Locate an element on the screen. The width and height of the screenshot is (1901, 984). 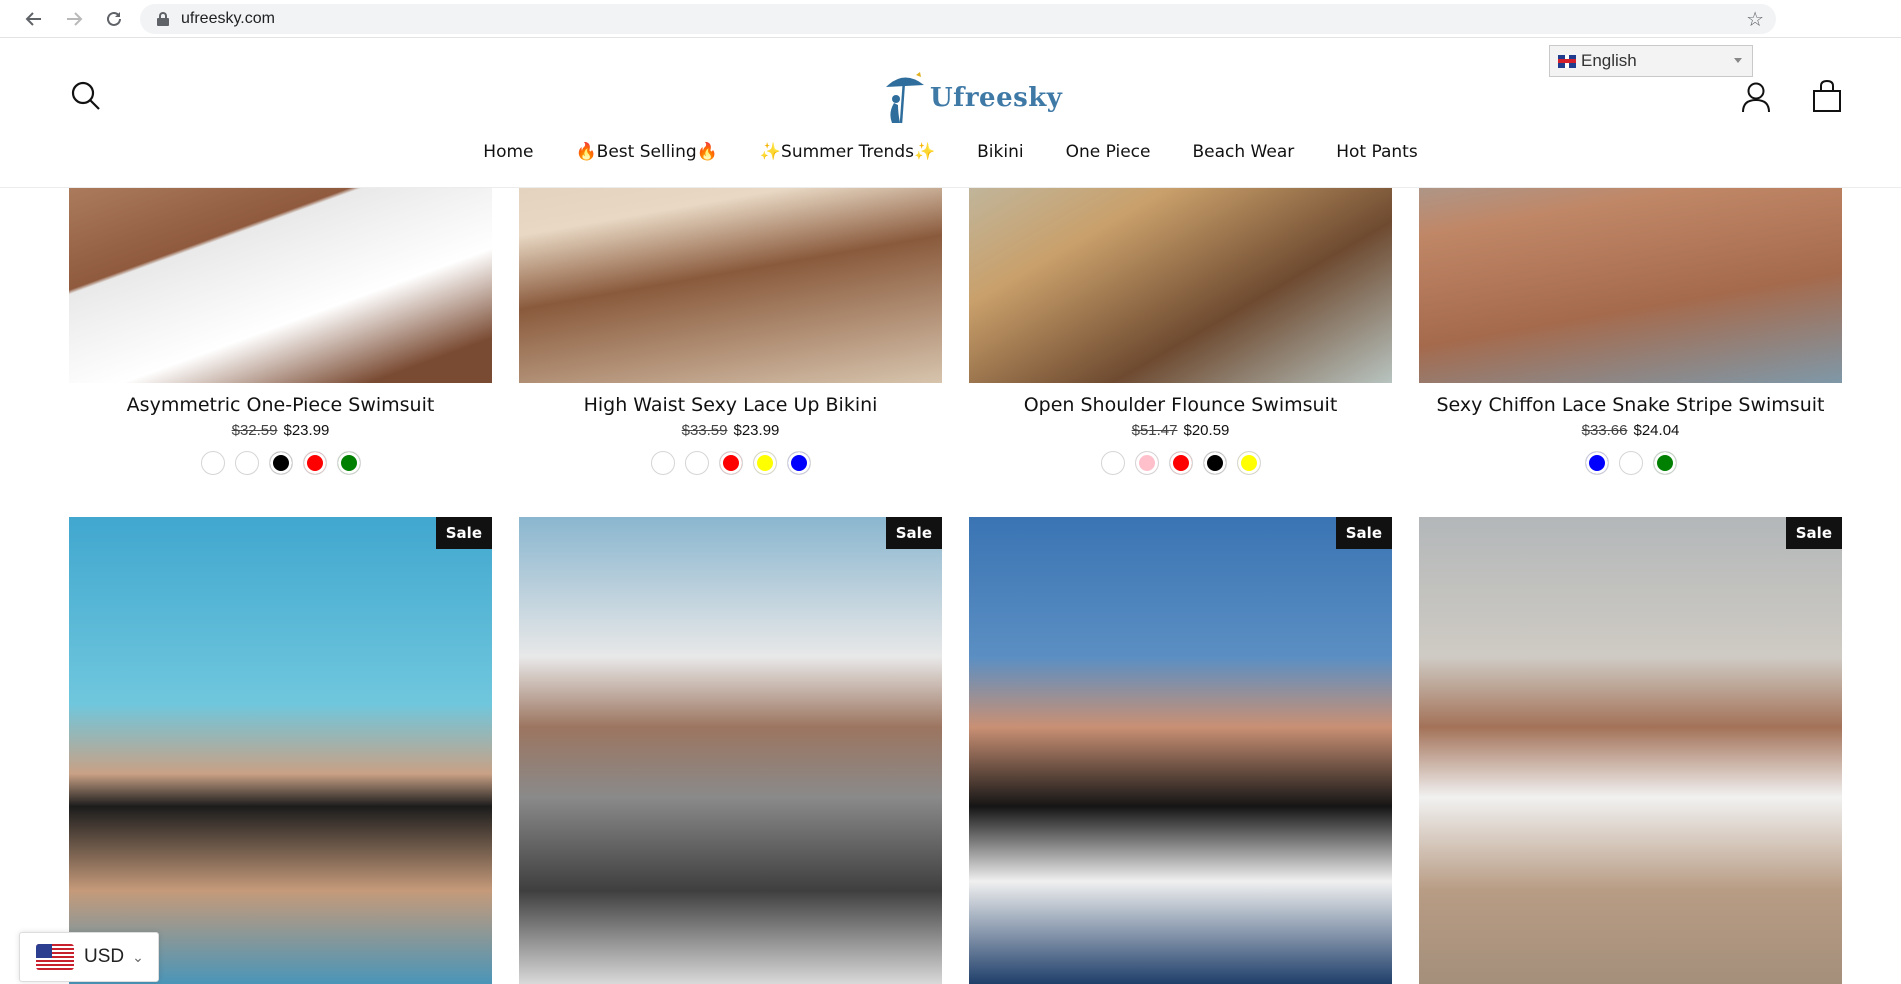
nav-best-selling: 🔥Best Selling🔥 is located at coordinates (647, 152).